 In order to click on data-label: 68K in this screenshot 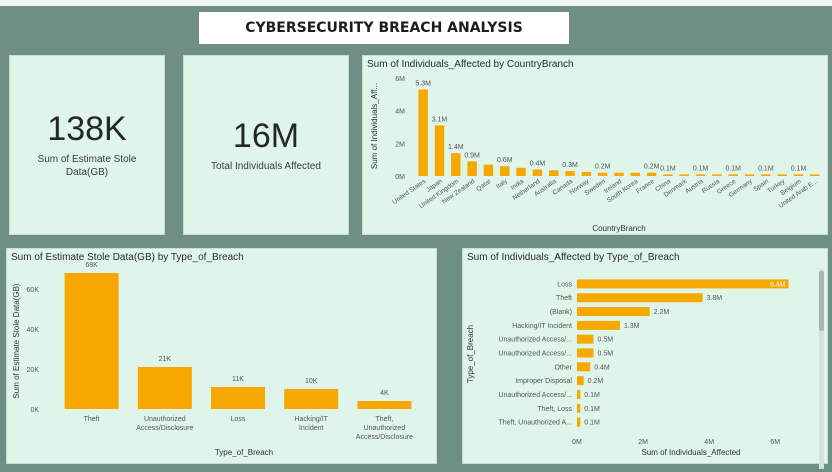, I will do `click(91, 265)`.